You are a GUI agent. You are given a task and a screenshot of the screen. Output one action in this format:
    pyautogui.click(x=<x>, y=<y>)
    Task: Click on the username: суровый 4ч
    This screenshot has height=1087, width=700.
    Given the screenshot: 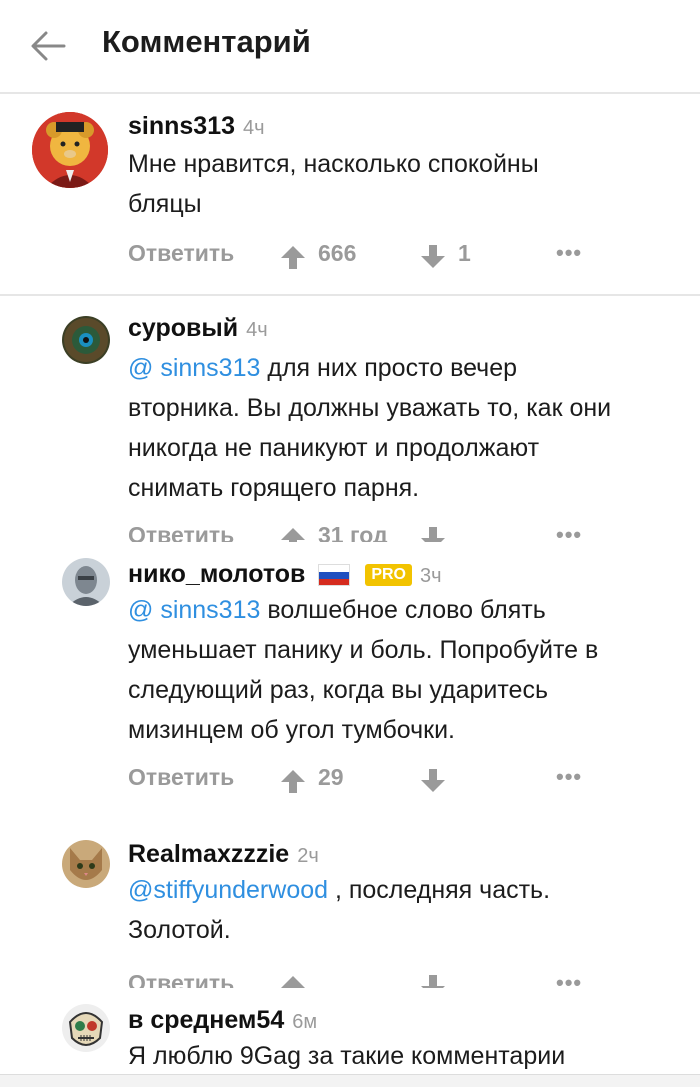 What is the action you would take?
    pyautogui.click(x=198, y=328)
    